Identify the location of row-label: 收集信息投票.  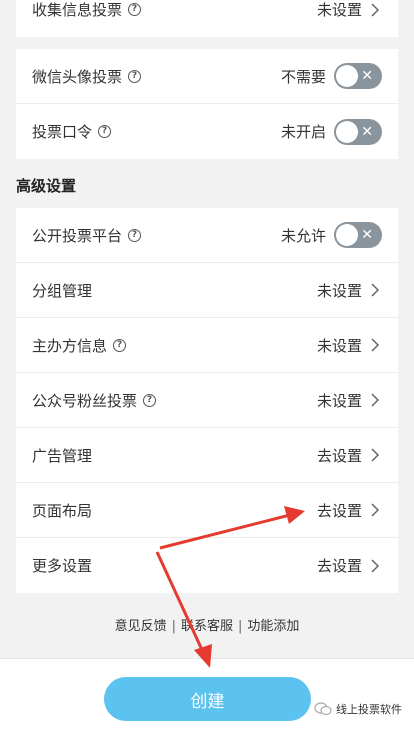
(77, 10).